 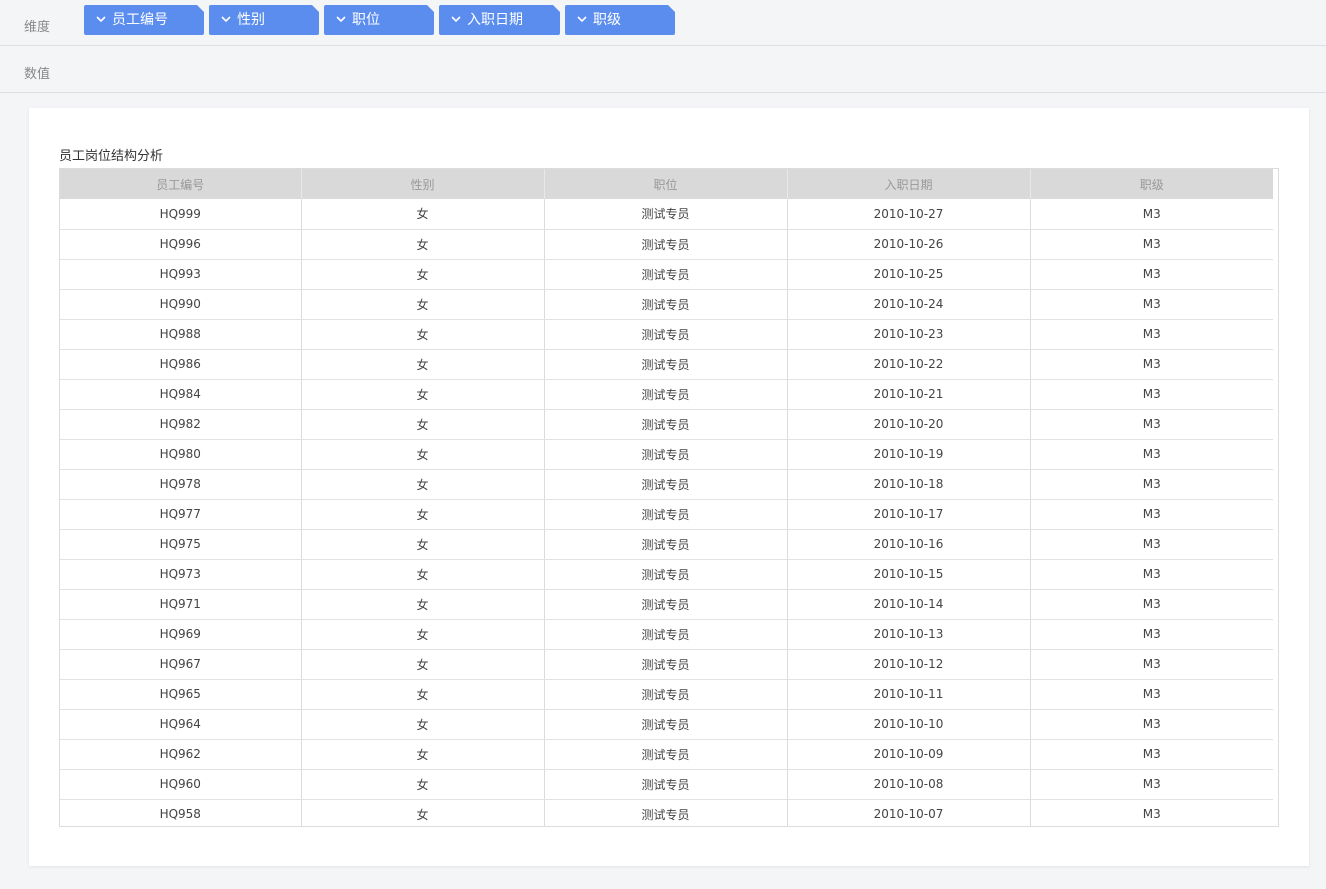 What do you see at coordinates (666, 334) in the screenshot?
I see `table-row: HQ988 女测试专员 2010-10-23 M3` at bounding box center [666, 334].